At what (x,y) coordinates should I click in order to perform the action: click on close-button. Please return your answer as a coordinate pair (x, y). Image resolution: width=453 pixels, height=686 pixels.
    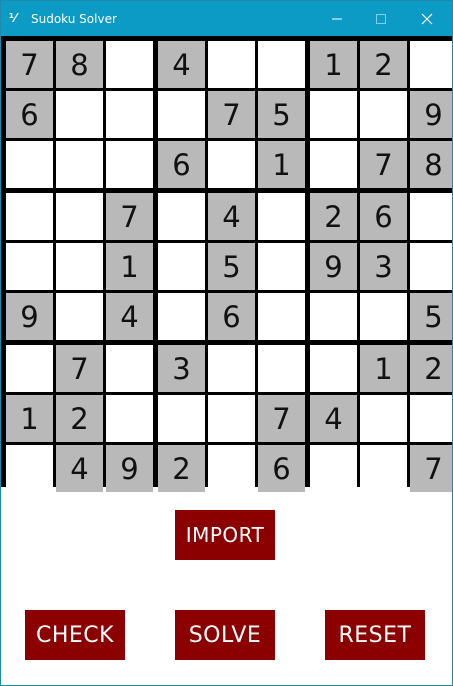
    Looking at the image, I should click on (427, 19).